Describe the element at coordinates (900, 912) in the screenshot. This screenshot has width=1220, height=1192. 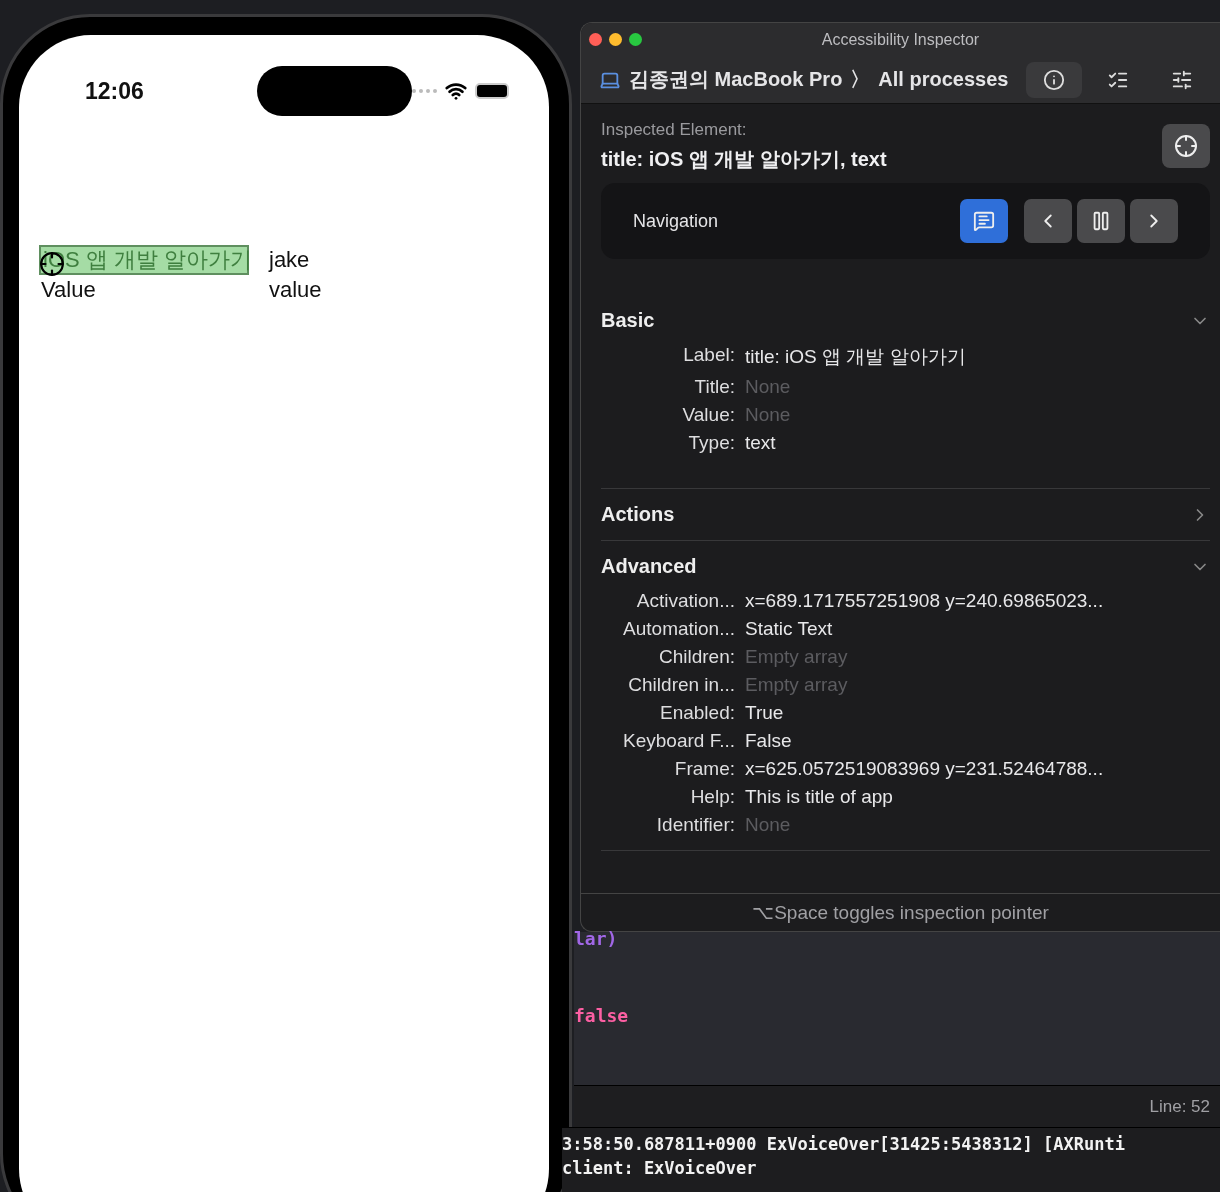
I see `footer-hint: ⌥Space toggles inspection pointer` at that location.